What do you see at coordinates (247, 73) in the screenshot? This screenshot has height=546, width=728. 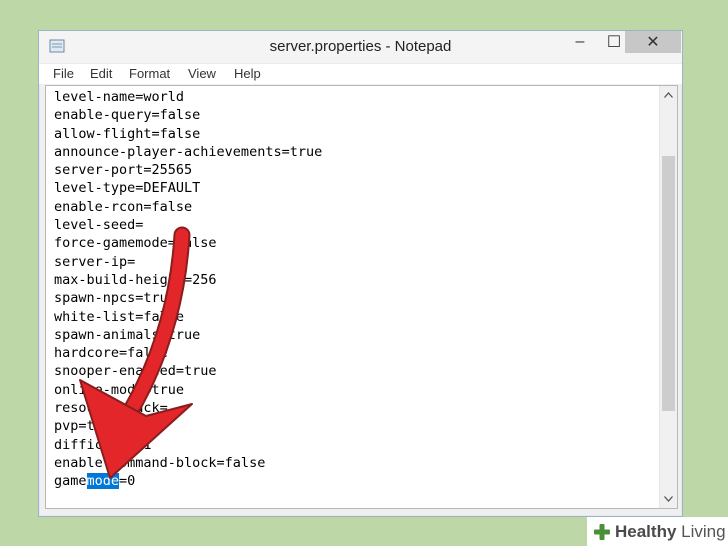 I see `menu-help: Help` at bounding box center [247, 73].